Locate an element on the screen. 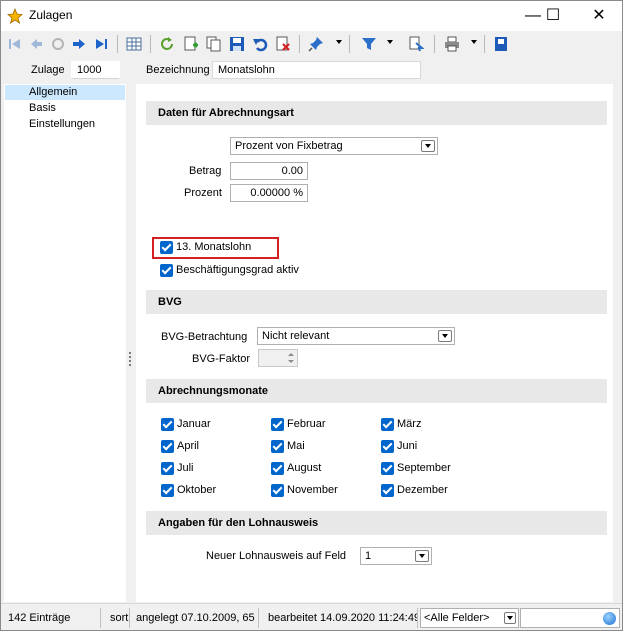  filter-icon is located at coordinates (369, 44).